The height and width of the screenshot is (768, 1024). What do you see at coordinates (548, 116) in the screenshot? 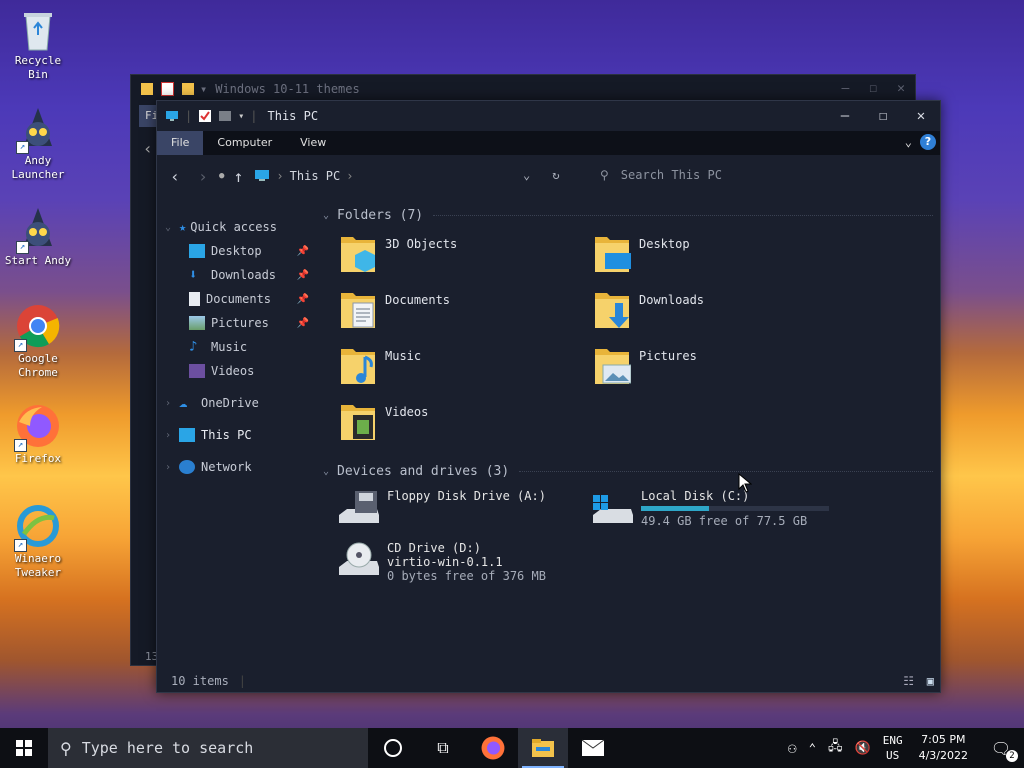
I see `window-titlebar: | ▾ | This PC — ☐ ✕` at bounding box center [548, 116].